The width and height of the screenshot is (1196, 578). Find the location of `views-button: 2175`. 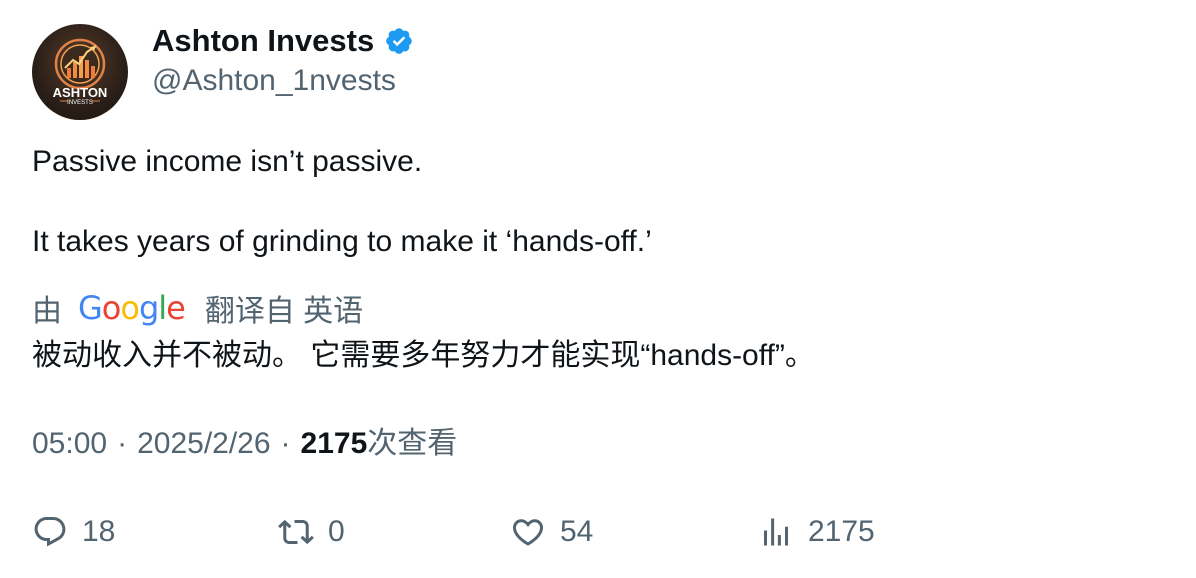

views-button: 2175 is located at coordinates (816, 532).